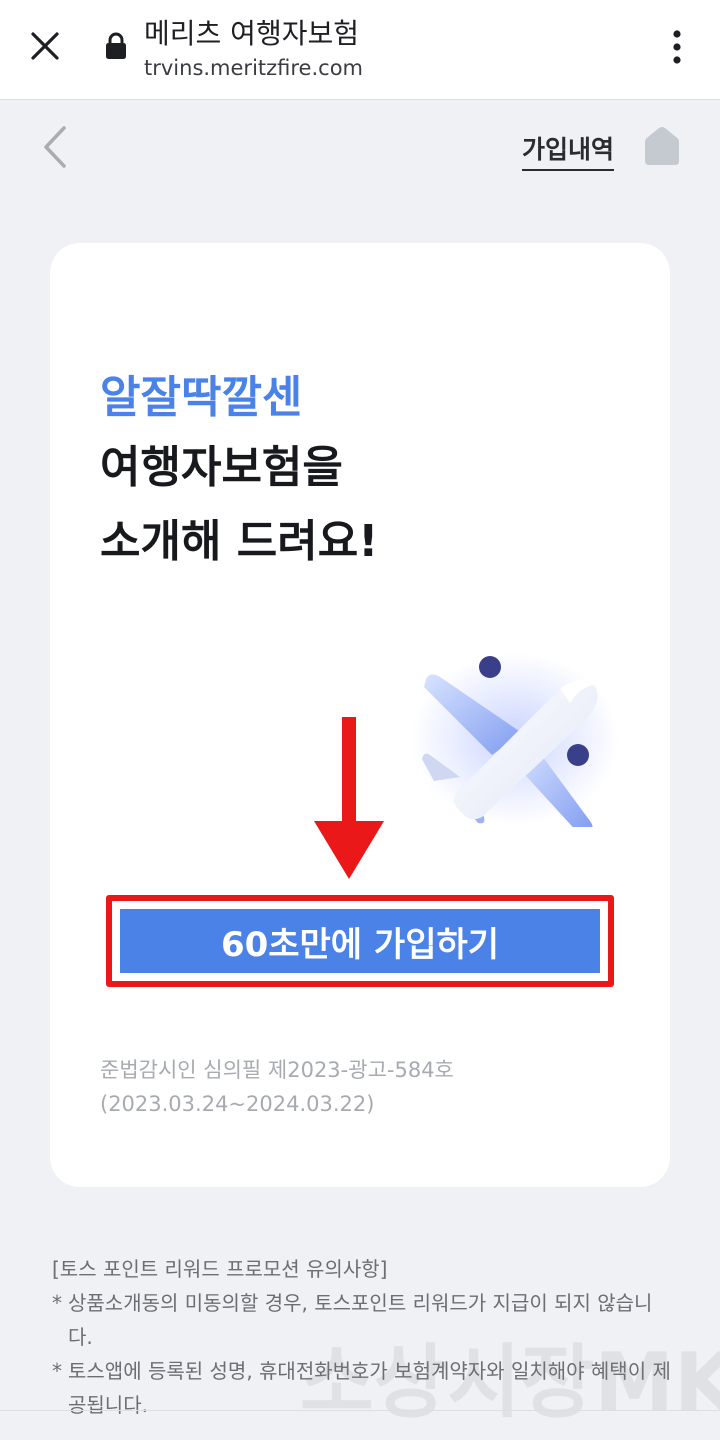 Image resolution: width=720 pixels, height=1440 pixels. I want to click on cta-highlight-box: 60초만에 가입하기, so click(360, 941).